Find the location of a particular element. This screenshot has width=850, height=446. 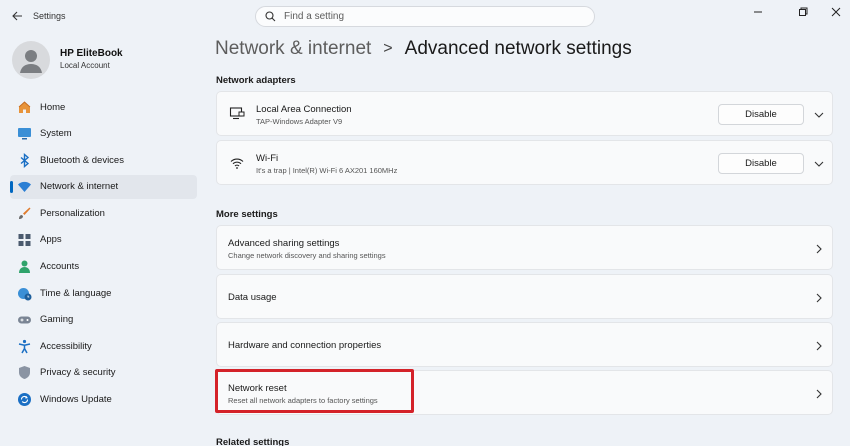

more-settings-heading: More settings is located at coordinates (247, 214).